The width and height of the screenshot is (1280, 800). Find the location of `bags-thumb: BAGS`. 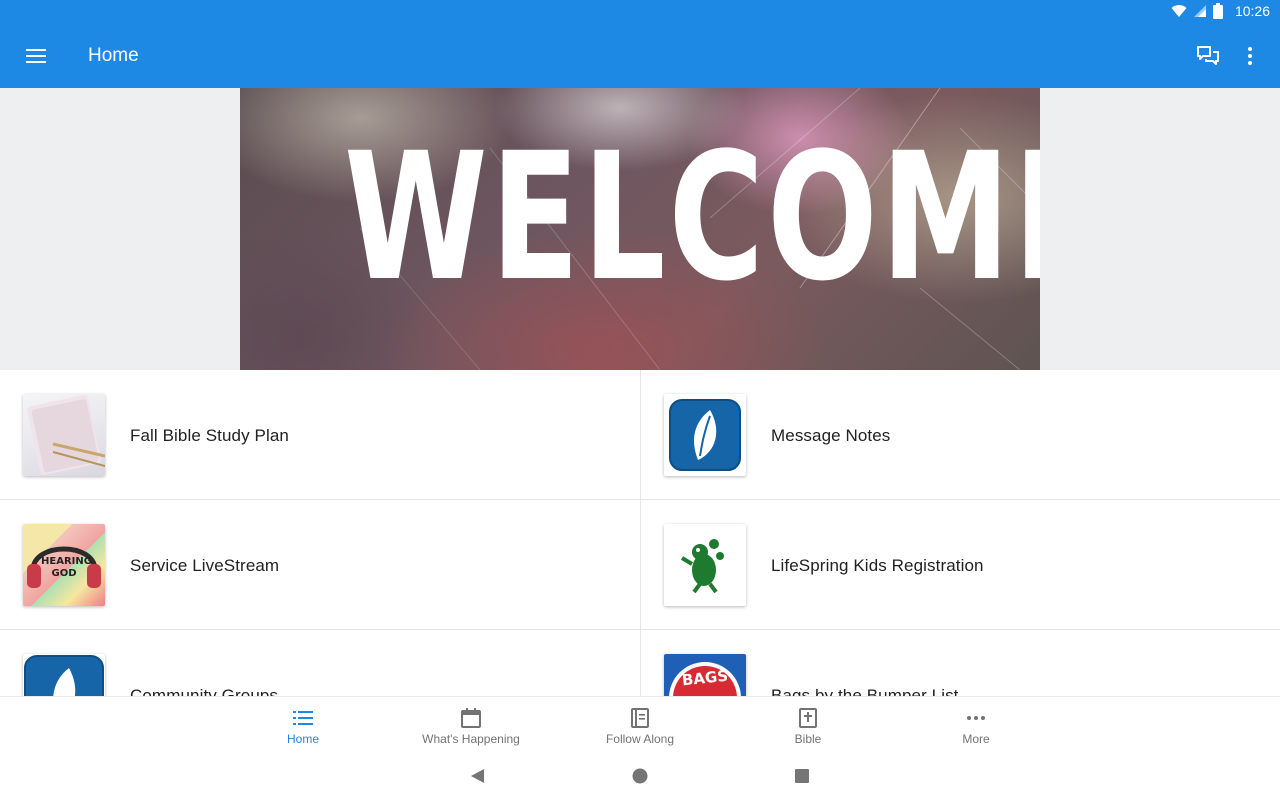

bags-thumb: BAGS is located at coordinates (705, 675).